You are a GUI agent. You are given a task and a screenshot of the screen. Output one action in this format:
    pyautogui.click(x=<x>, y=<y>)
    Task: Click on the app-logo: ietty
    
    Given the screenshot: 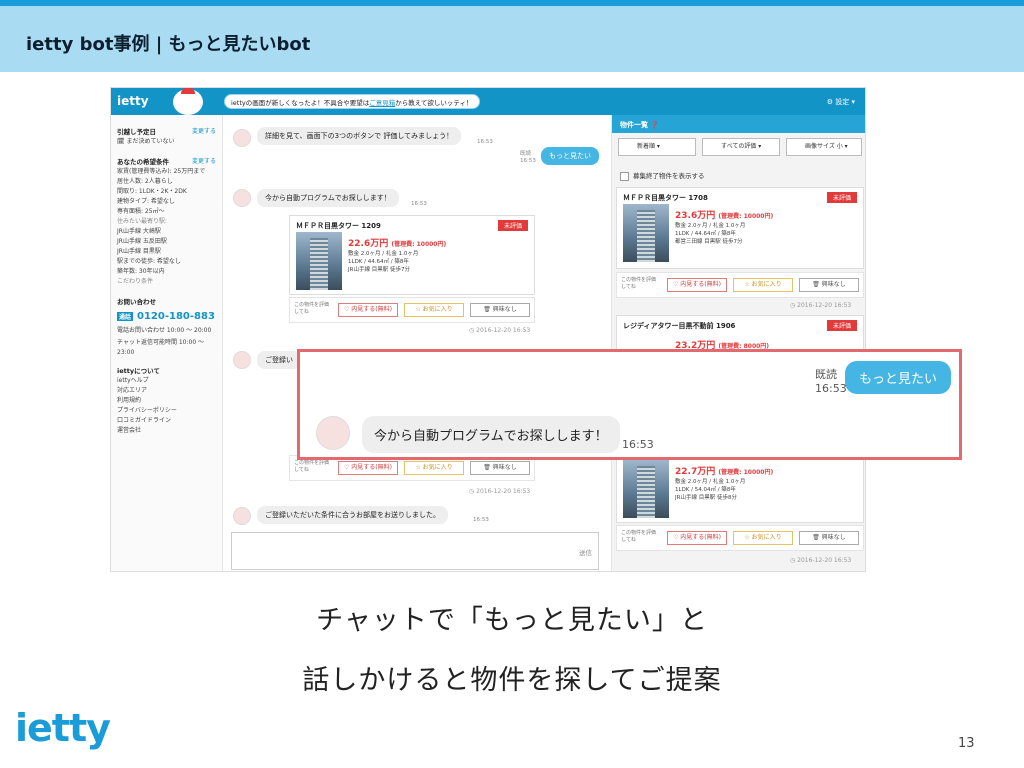 What is the action you would take?
    pyautogui.click(x=133, y=101)
    